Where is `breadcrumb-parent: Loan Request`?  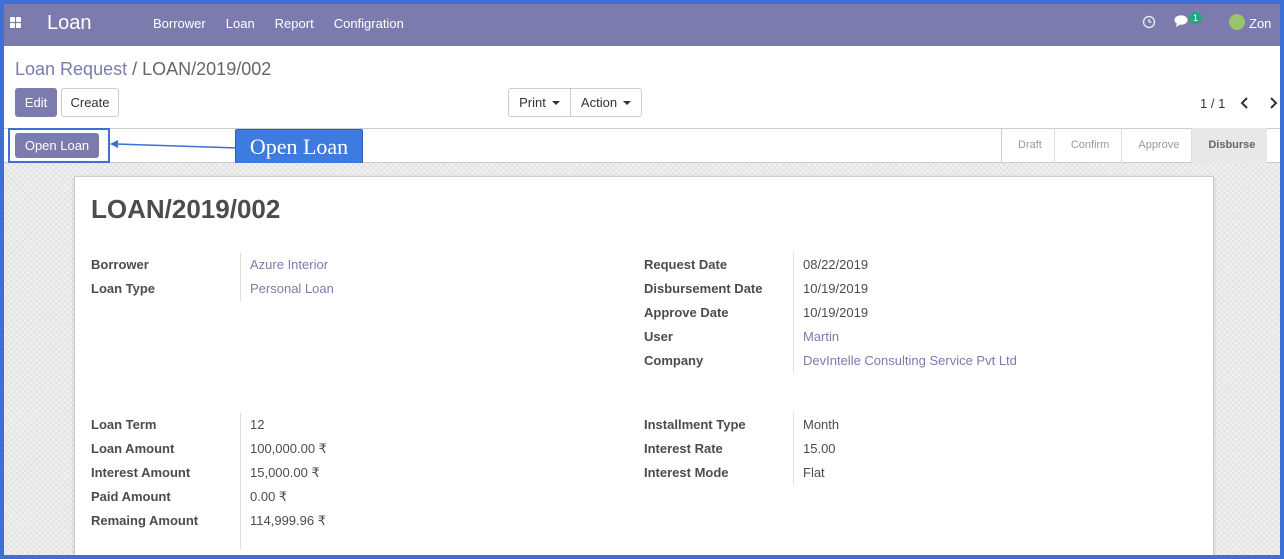
breadcrumb-parent: Loan Request is located at coordinates (71, 69).